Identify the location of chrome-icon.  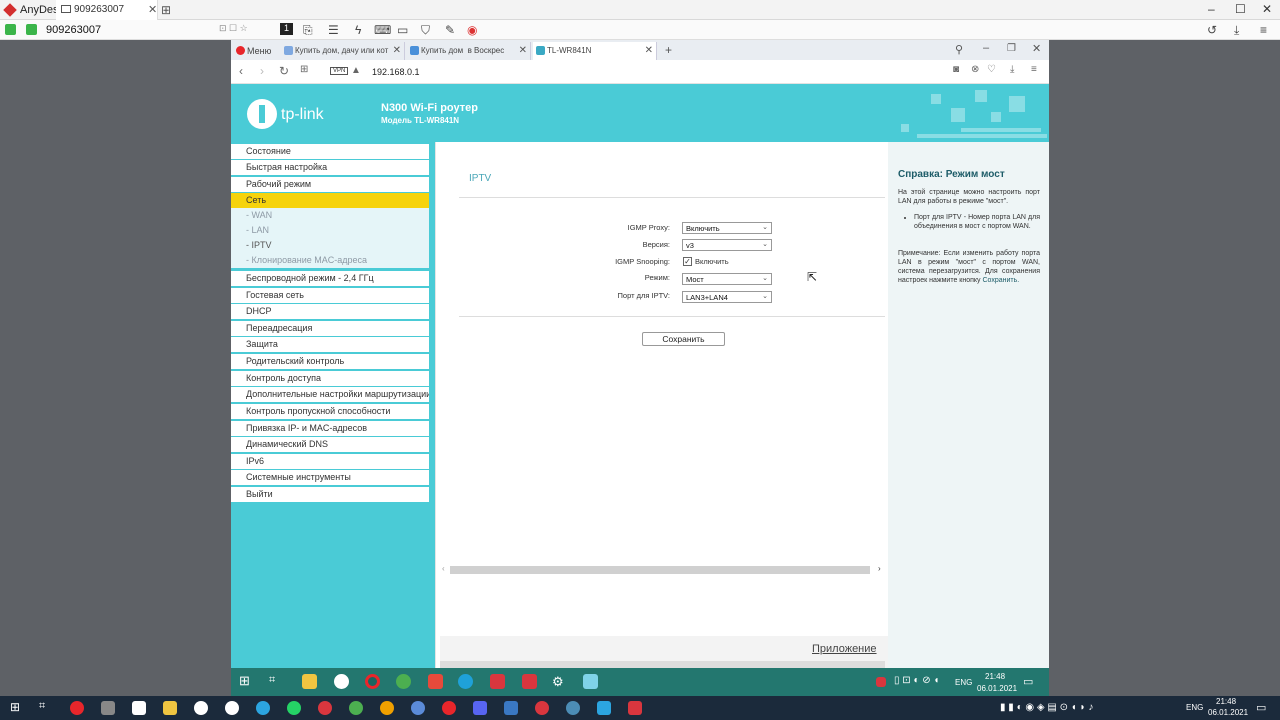
(356, 708).